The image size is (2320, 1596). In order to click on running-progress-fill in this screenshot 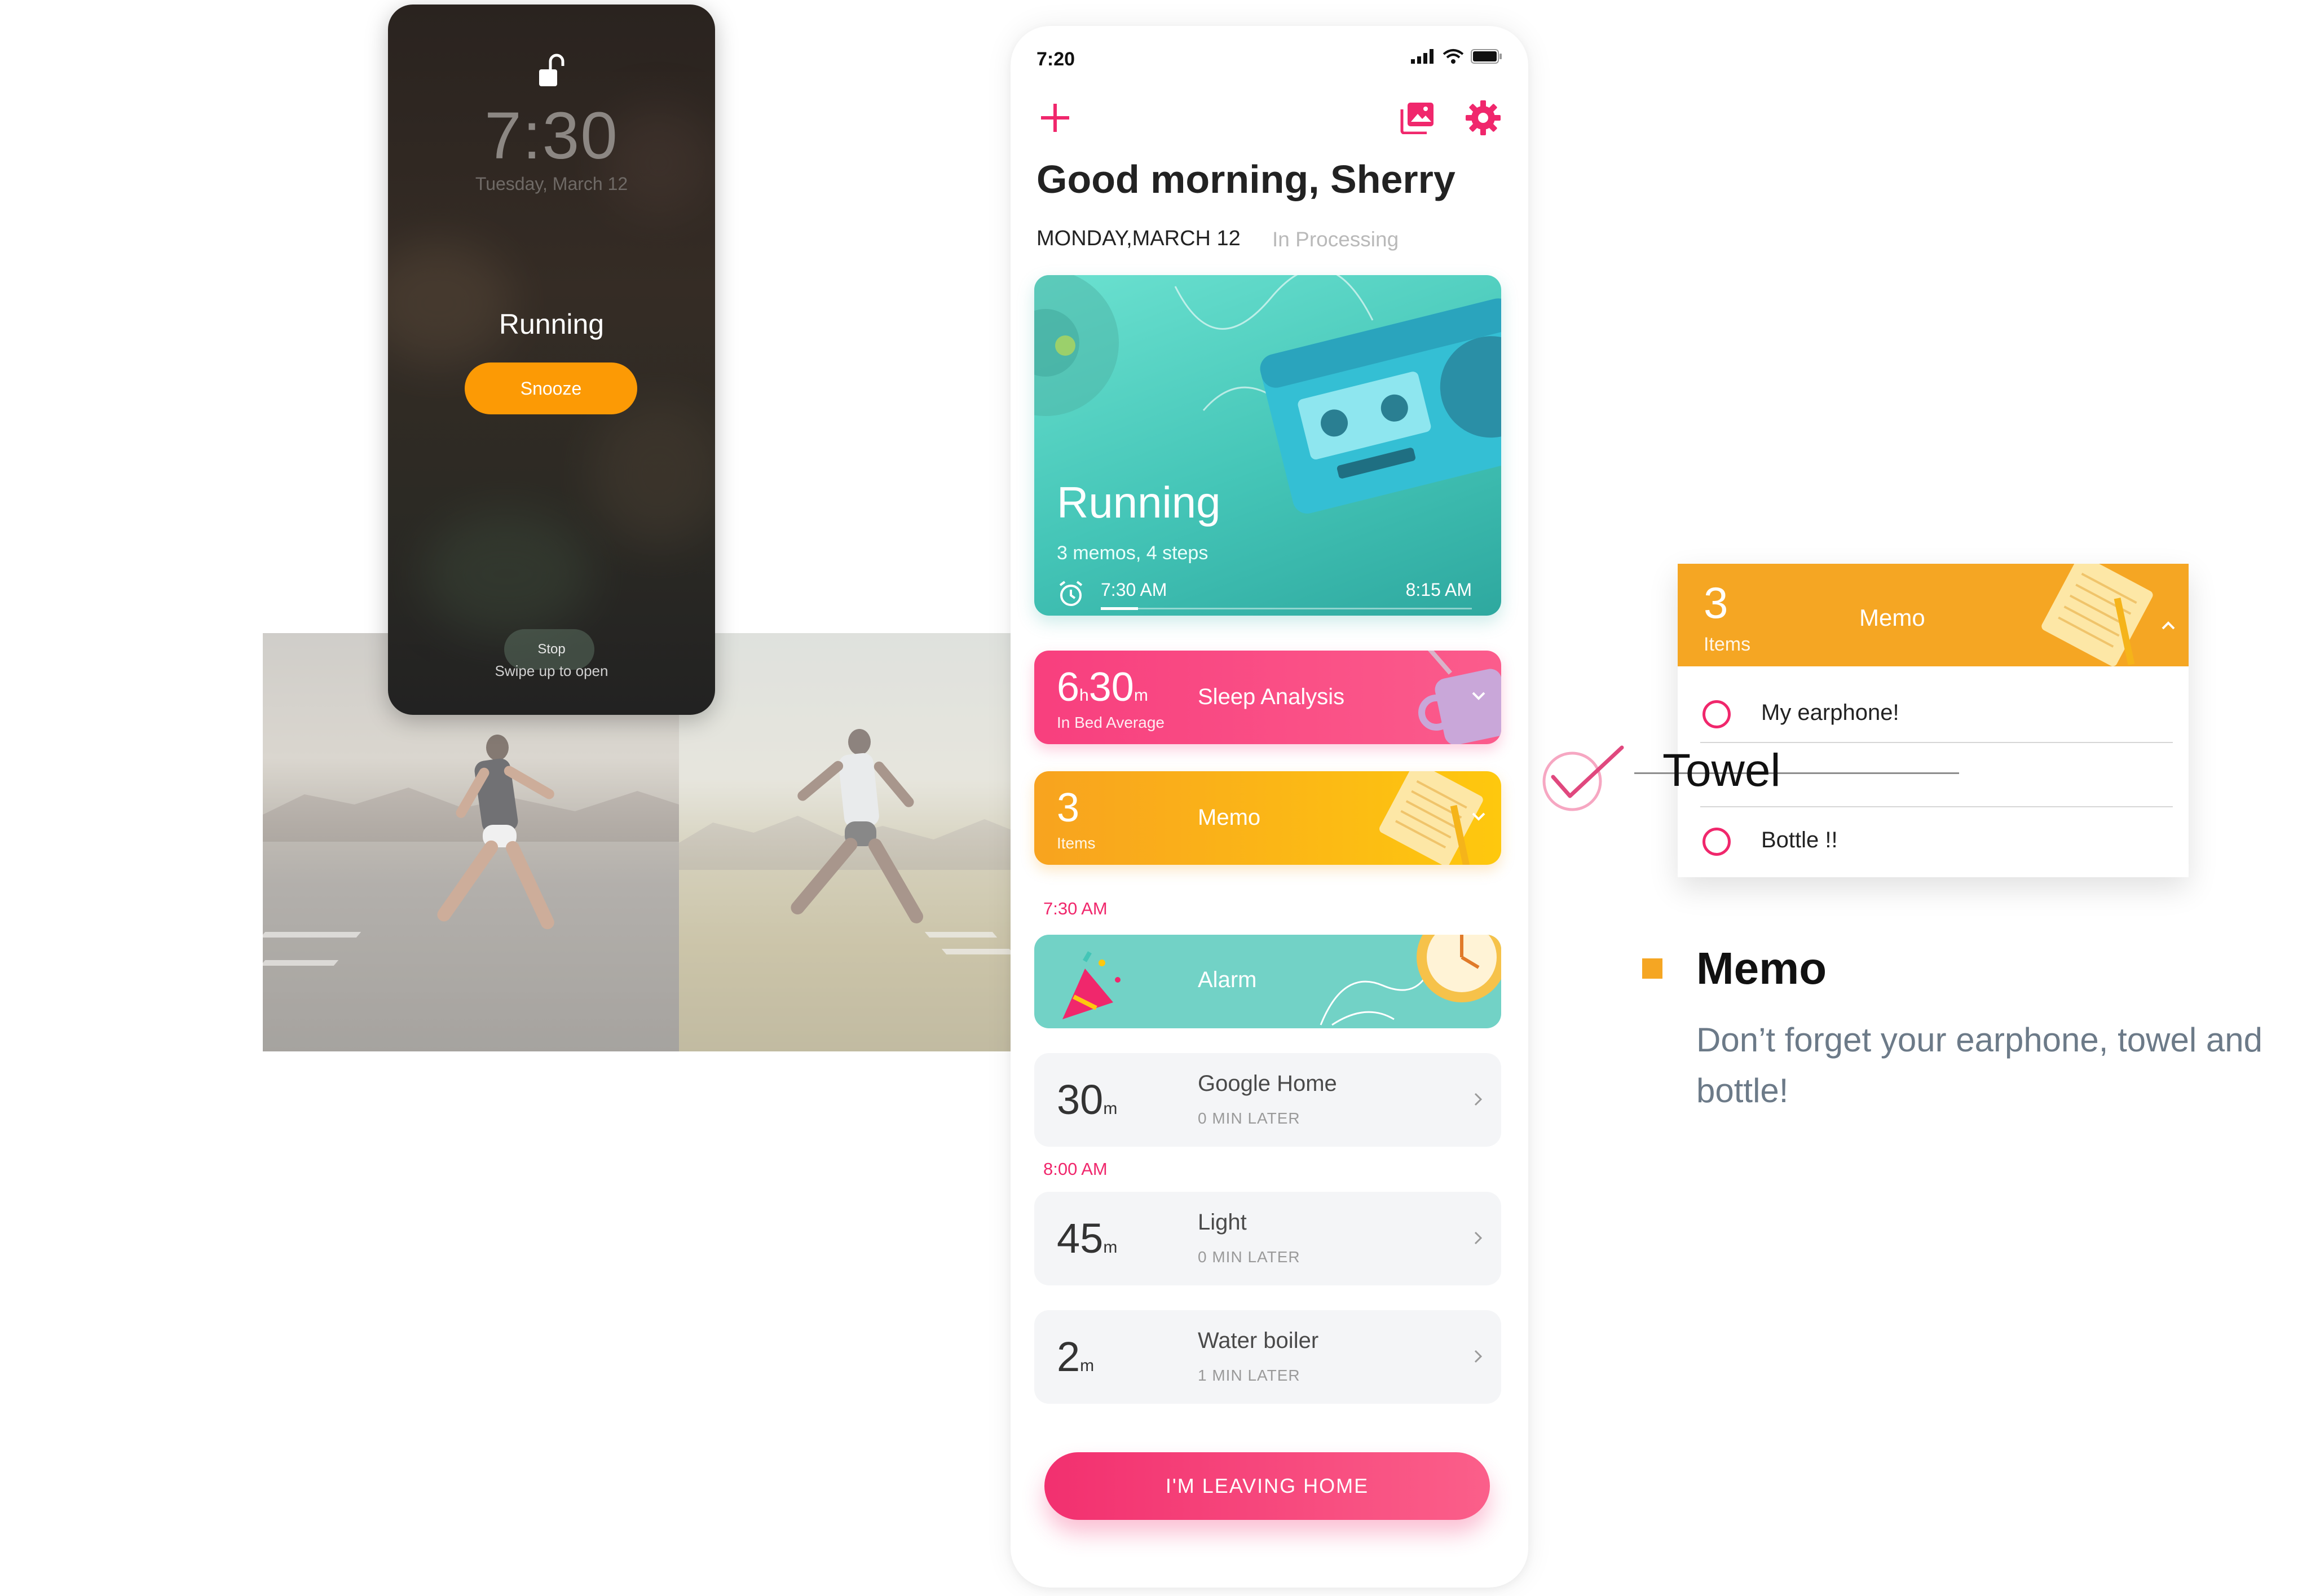, I will do `click(1119, 608)`.